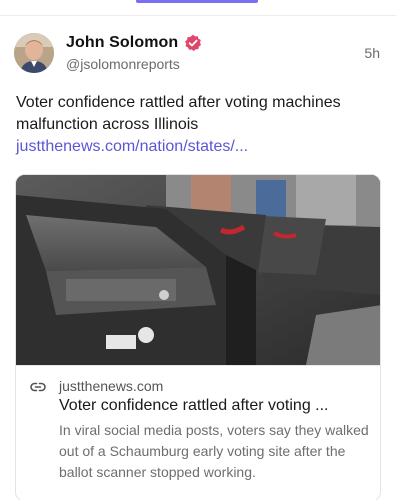  I want to click on link-icon, so click(38, 387).